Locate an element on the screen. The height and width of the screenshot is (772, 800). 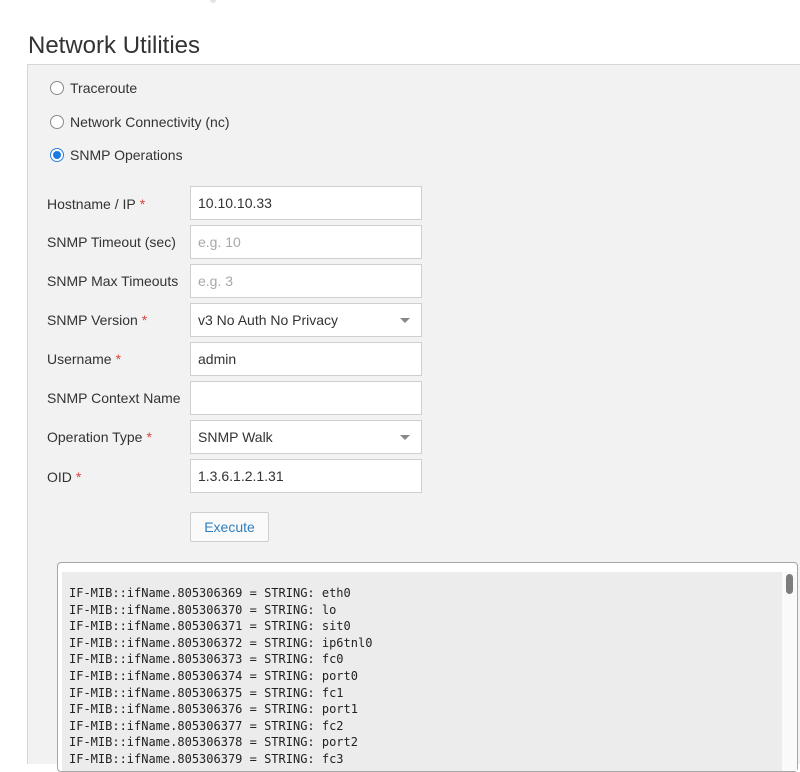
snmp-version-label-text: SNMP Version is located at coordinates (92, 320).